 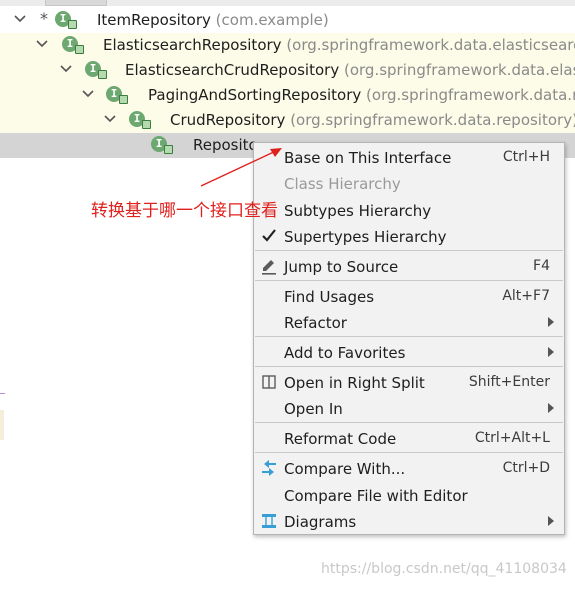 I want to click on menu-item-open-in: Open In, so click(x=409, y=408).